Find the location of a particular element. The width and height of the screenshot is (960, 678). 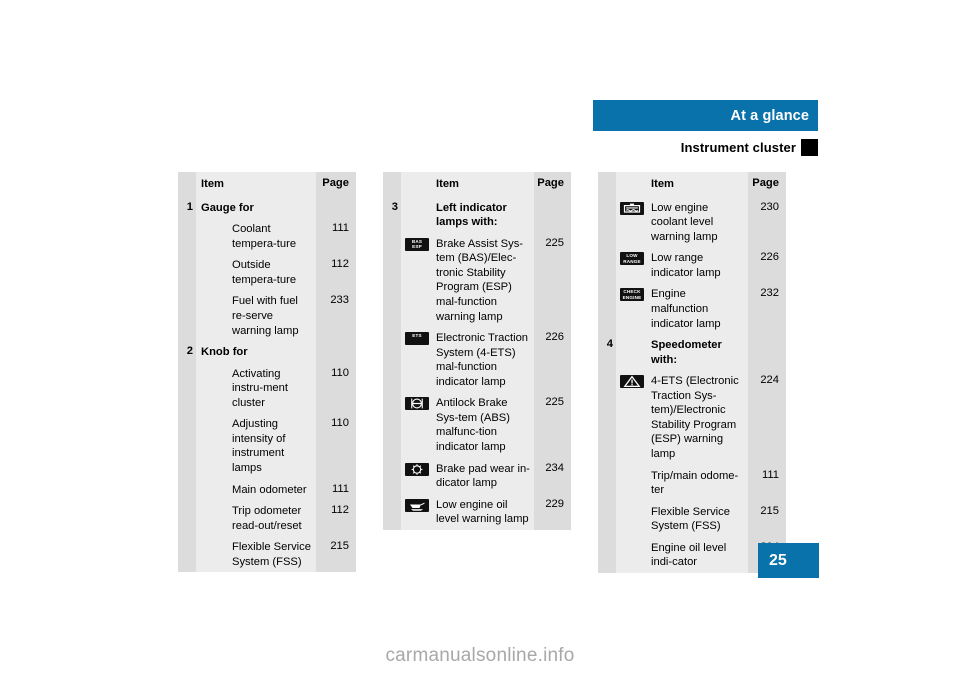

page-header: At a glance Instrument cluster is located at coordinates (705, 128).